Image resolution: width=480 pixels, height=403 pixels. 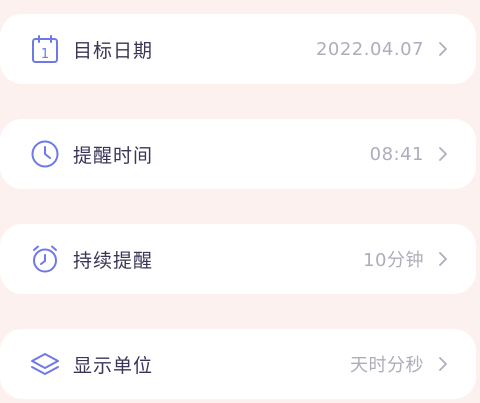 What do you see at coordinates (113, 365) in the screenshot?
I see `display-unit-label: 显示单位` at bounding box center [113, 365].